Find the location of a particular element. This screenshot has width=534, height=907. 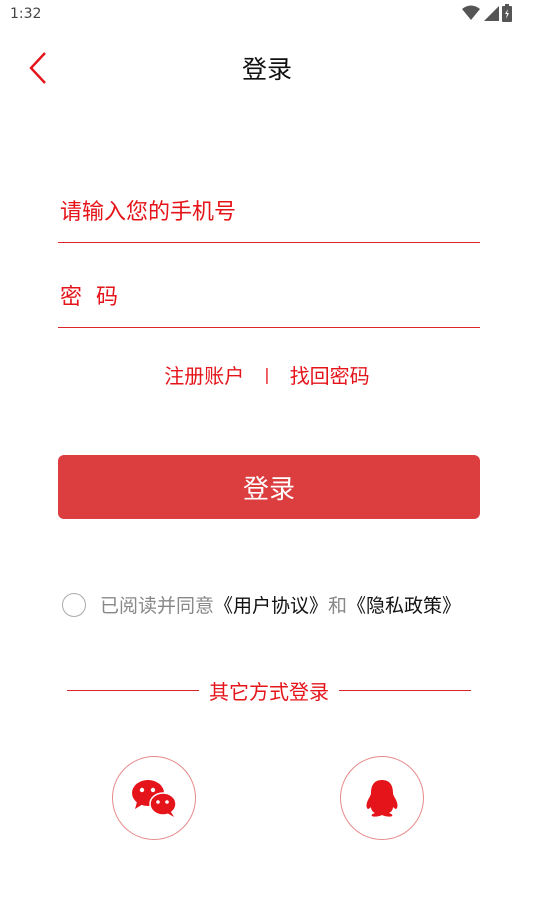

phone-input is located at coordinates (269, 212).